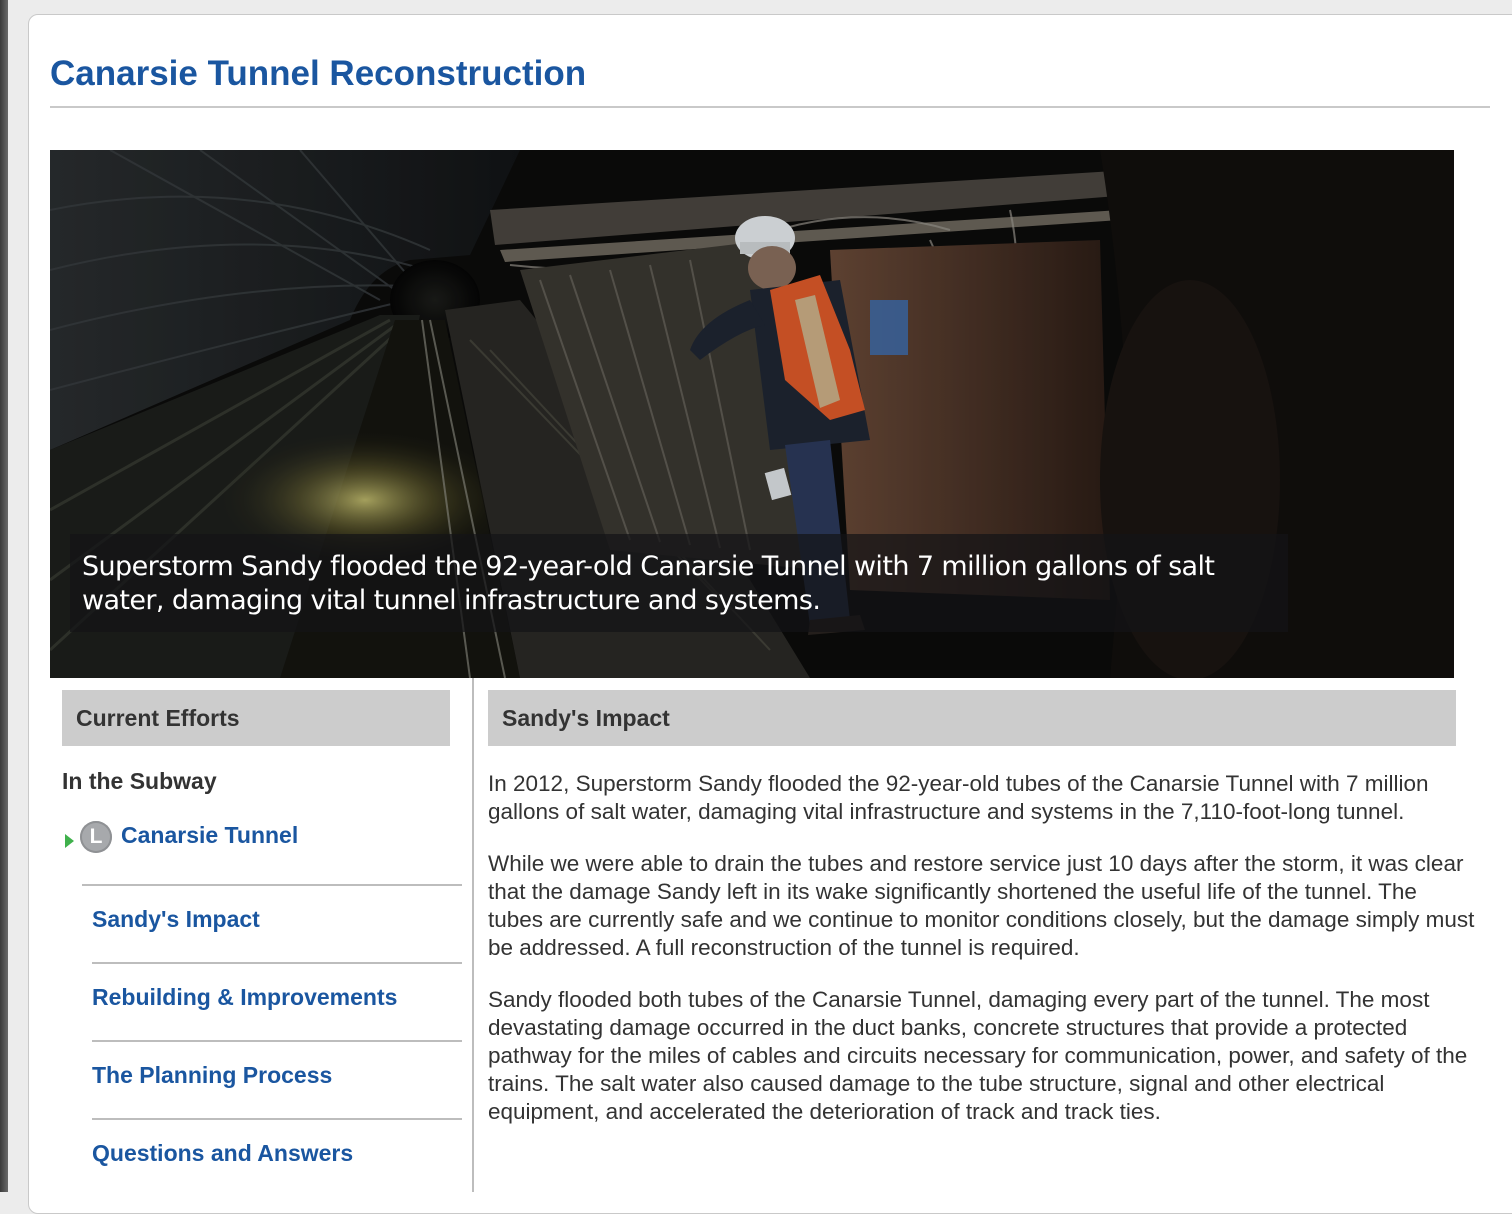 Image resolution: width=1512 pixels, height=1214 pixels. What do you see at coordinates (222, 1153) in the screenshot?
I see `sidebar-link-questions-answers: Questions and Answers` at bounding box center [222, 1153].